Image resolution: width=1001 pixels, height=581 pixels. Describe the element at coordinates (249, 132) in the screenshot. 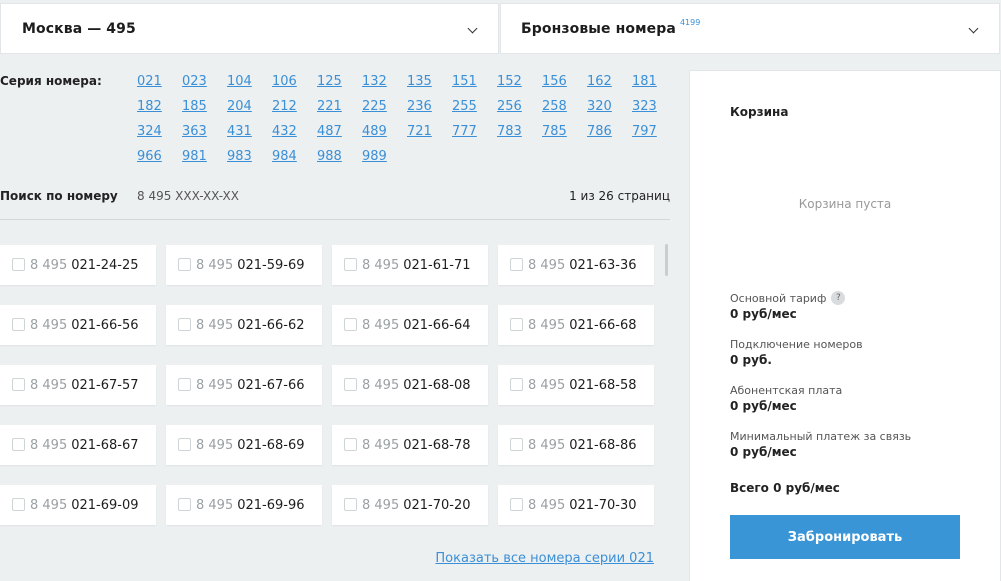

I see `series-link: 431` at that location.